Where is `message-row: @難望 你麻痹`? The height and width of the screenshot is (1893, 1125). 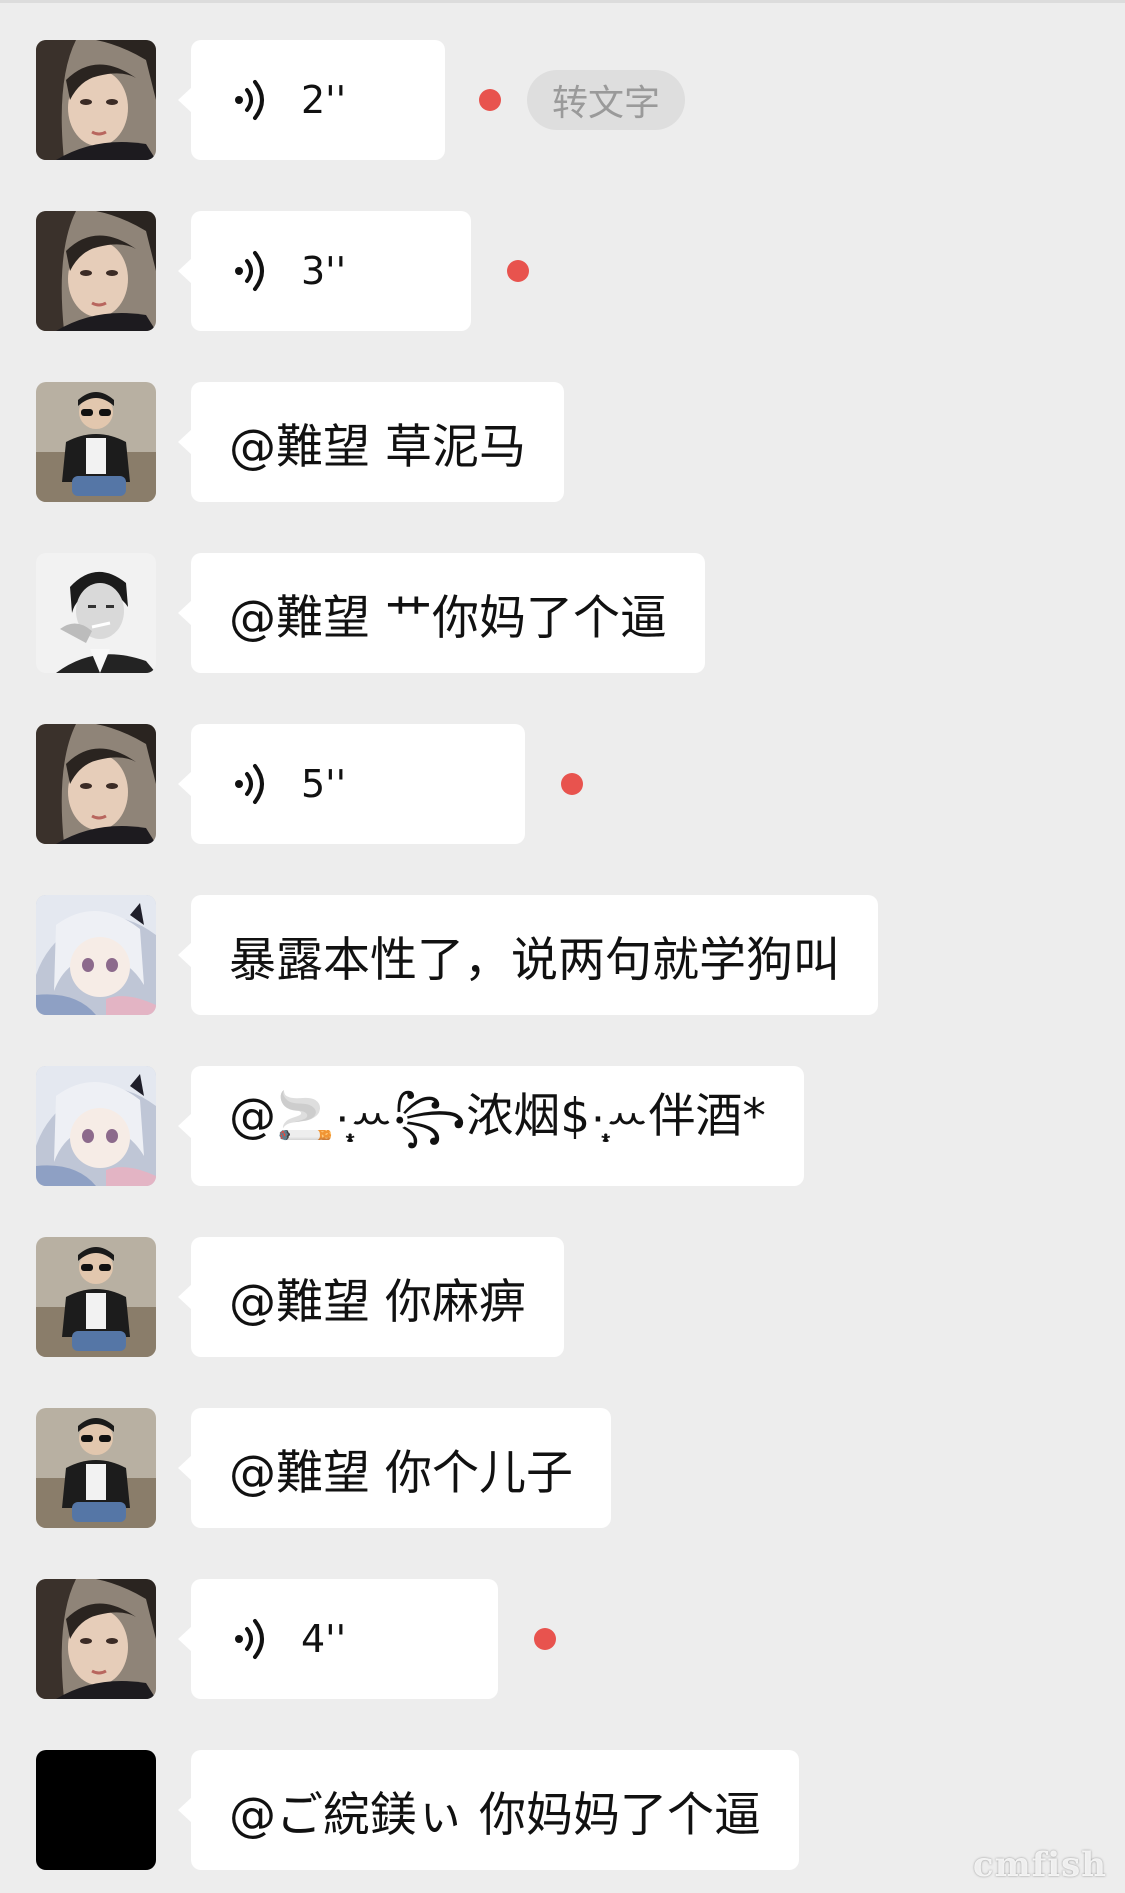 message-row: @難望 你麻痹 is located at coordinates (562, 1297).